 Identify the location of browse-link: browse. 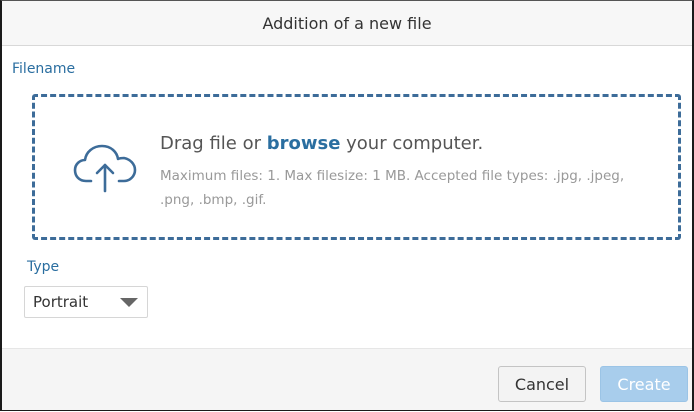
(304, 143).